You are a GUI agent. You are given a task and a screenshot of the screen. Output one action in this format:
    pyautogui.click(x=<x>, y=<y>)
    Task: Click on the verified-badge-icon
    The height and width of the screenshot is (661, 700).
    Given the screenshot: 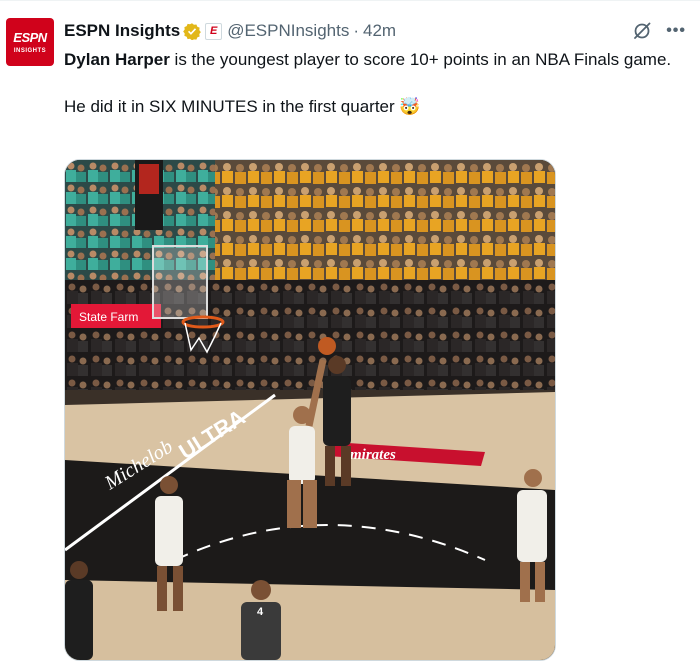 What is the action you would take?
    pyautogui.click(x=192, y=31)
    